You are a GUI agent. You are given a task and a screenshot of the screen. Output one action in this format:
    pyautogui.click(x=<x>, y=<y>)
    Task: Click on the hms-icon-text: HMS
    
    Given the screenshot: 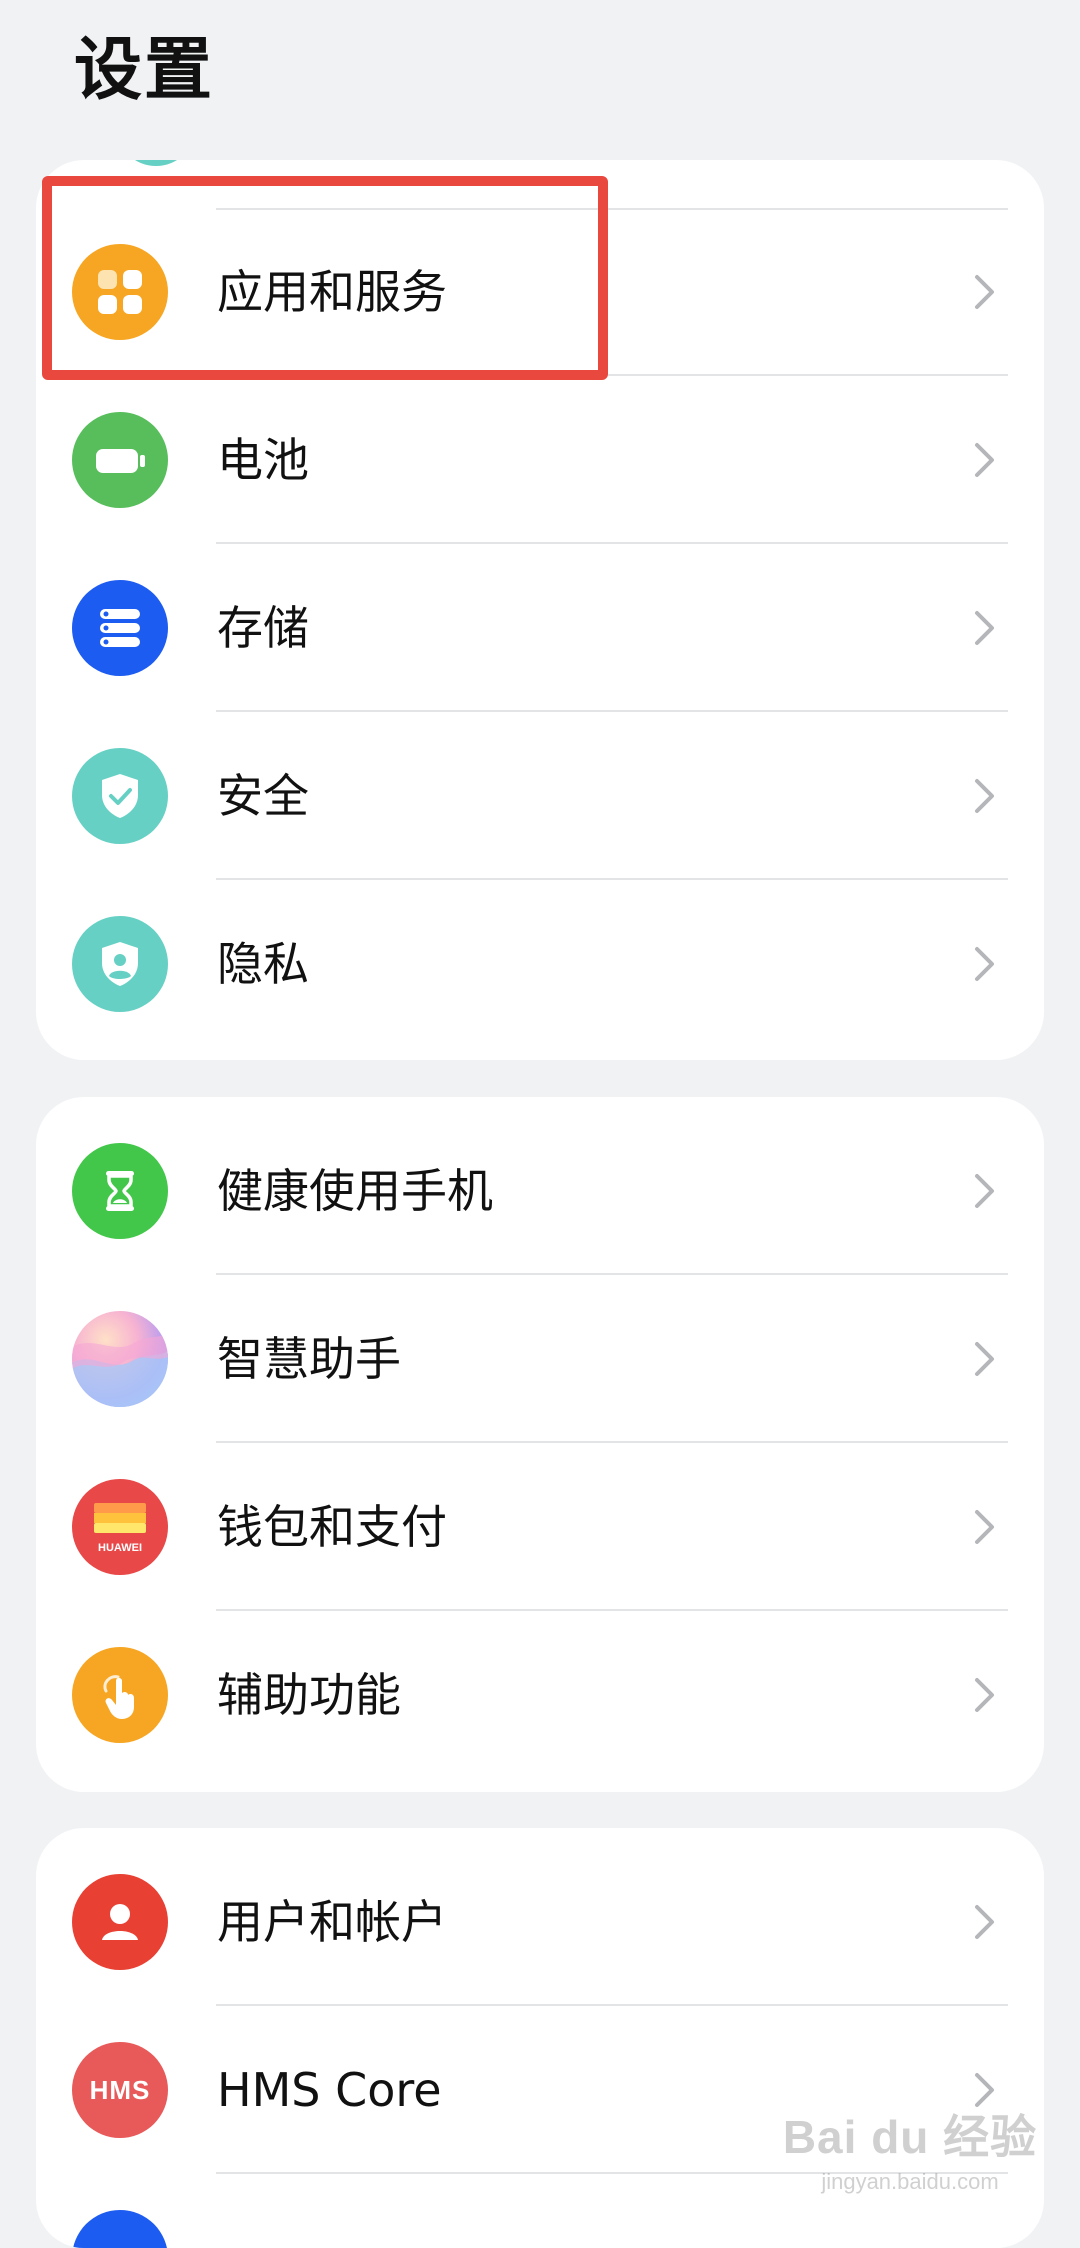 What is the action you would take?
    pyautogui.click(x=120, y=2089)
    